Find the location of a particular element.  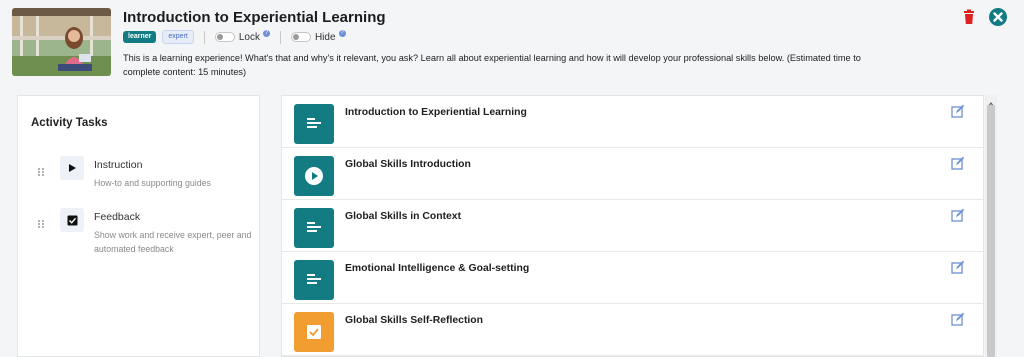

scroll-up-arrow-icon is located at coordinates (991, 102).